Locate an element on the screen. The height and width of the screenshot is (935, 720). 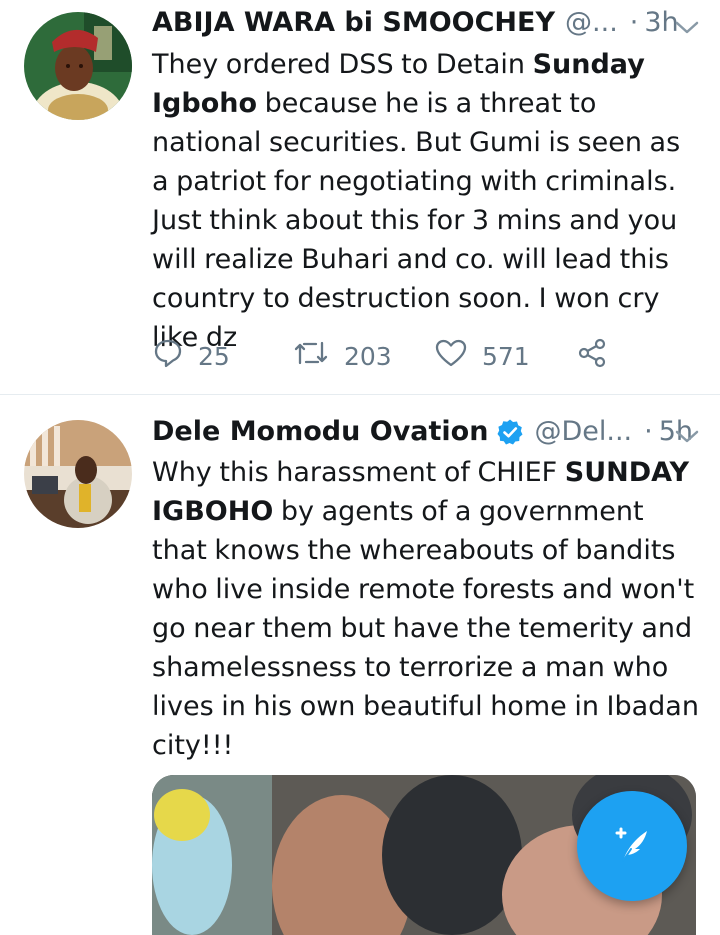
compose-tweet-icon is located at coordinates (632, 846).